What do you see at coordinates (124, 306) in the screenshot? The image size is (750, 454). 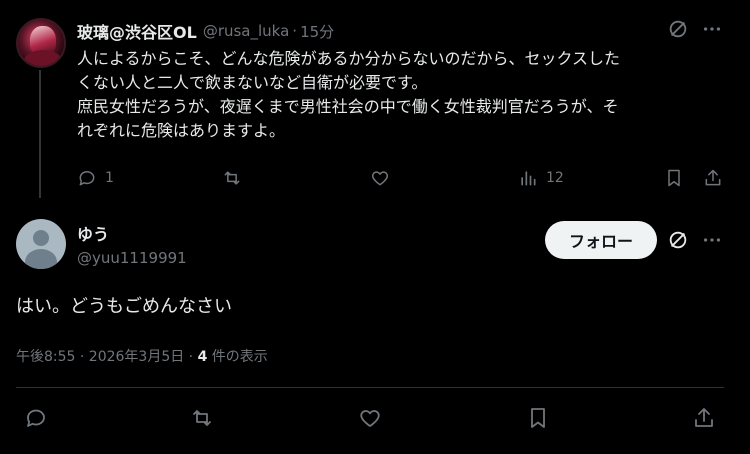 I see `reply-tweet-text: はい。どうもごめんなさい` at bounding box center [124, 306].